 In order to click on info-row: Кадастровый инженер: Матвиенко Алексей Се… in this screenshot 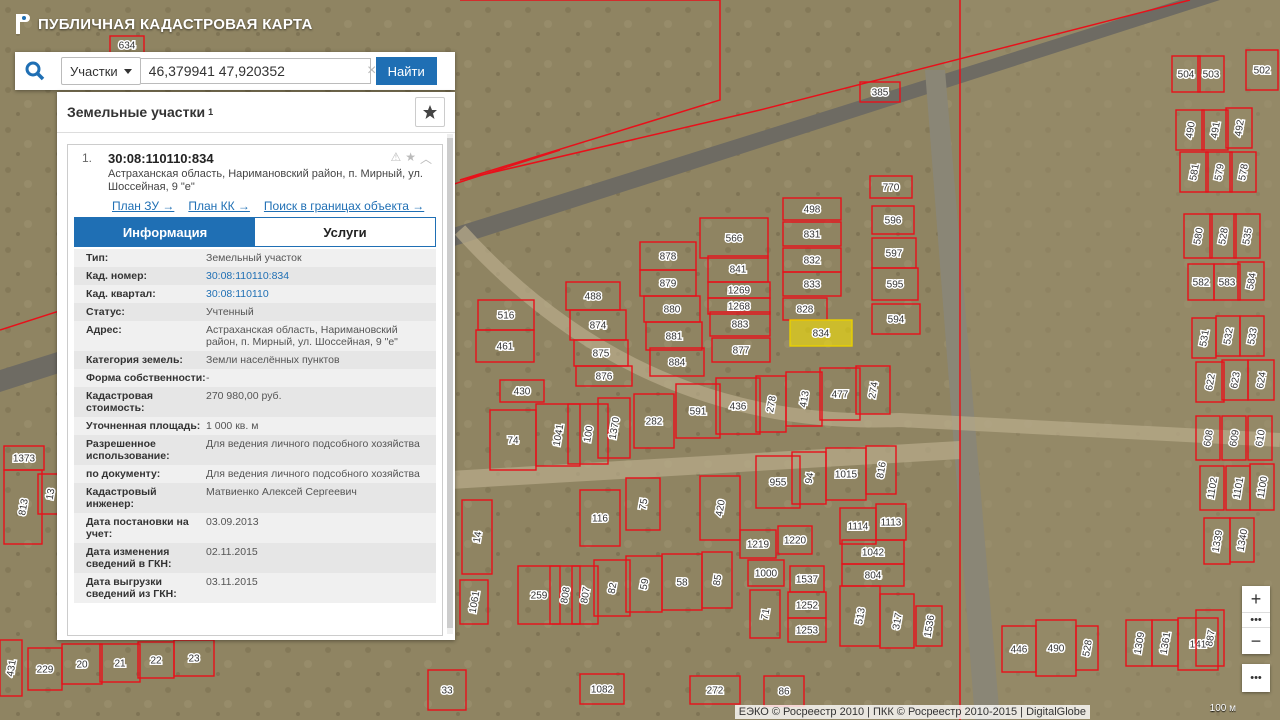, I will do `click(255, 498)`.